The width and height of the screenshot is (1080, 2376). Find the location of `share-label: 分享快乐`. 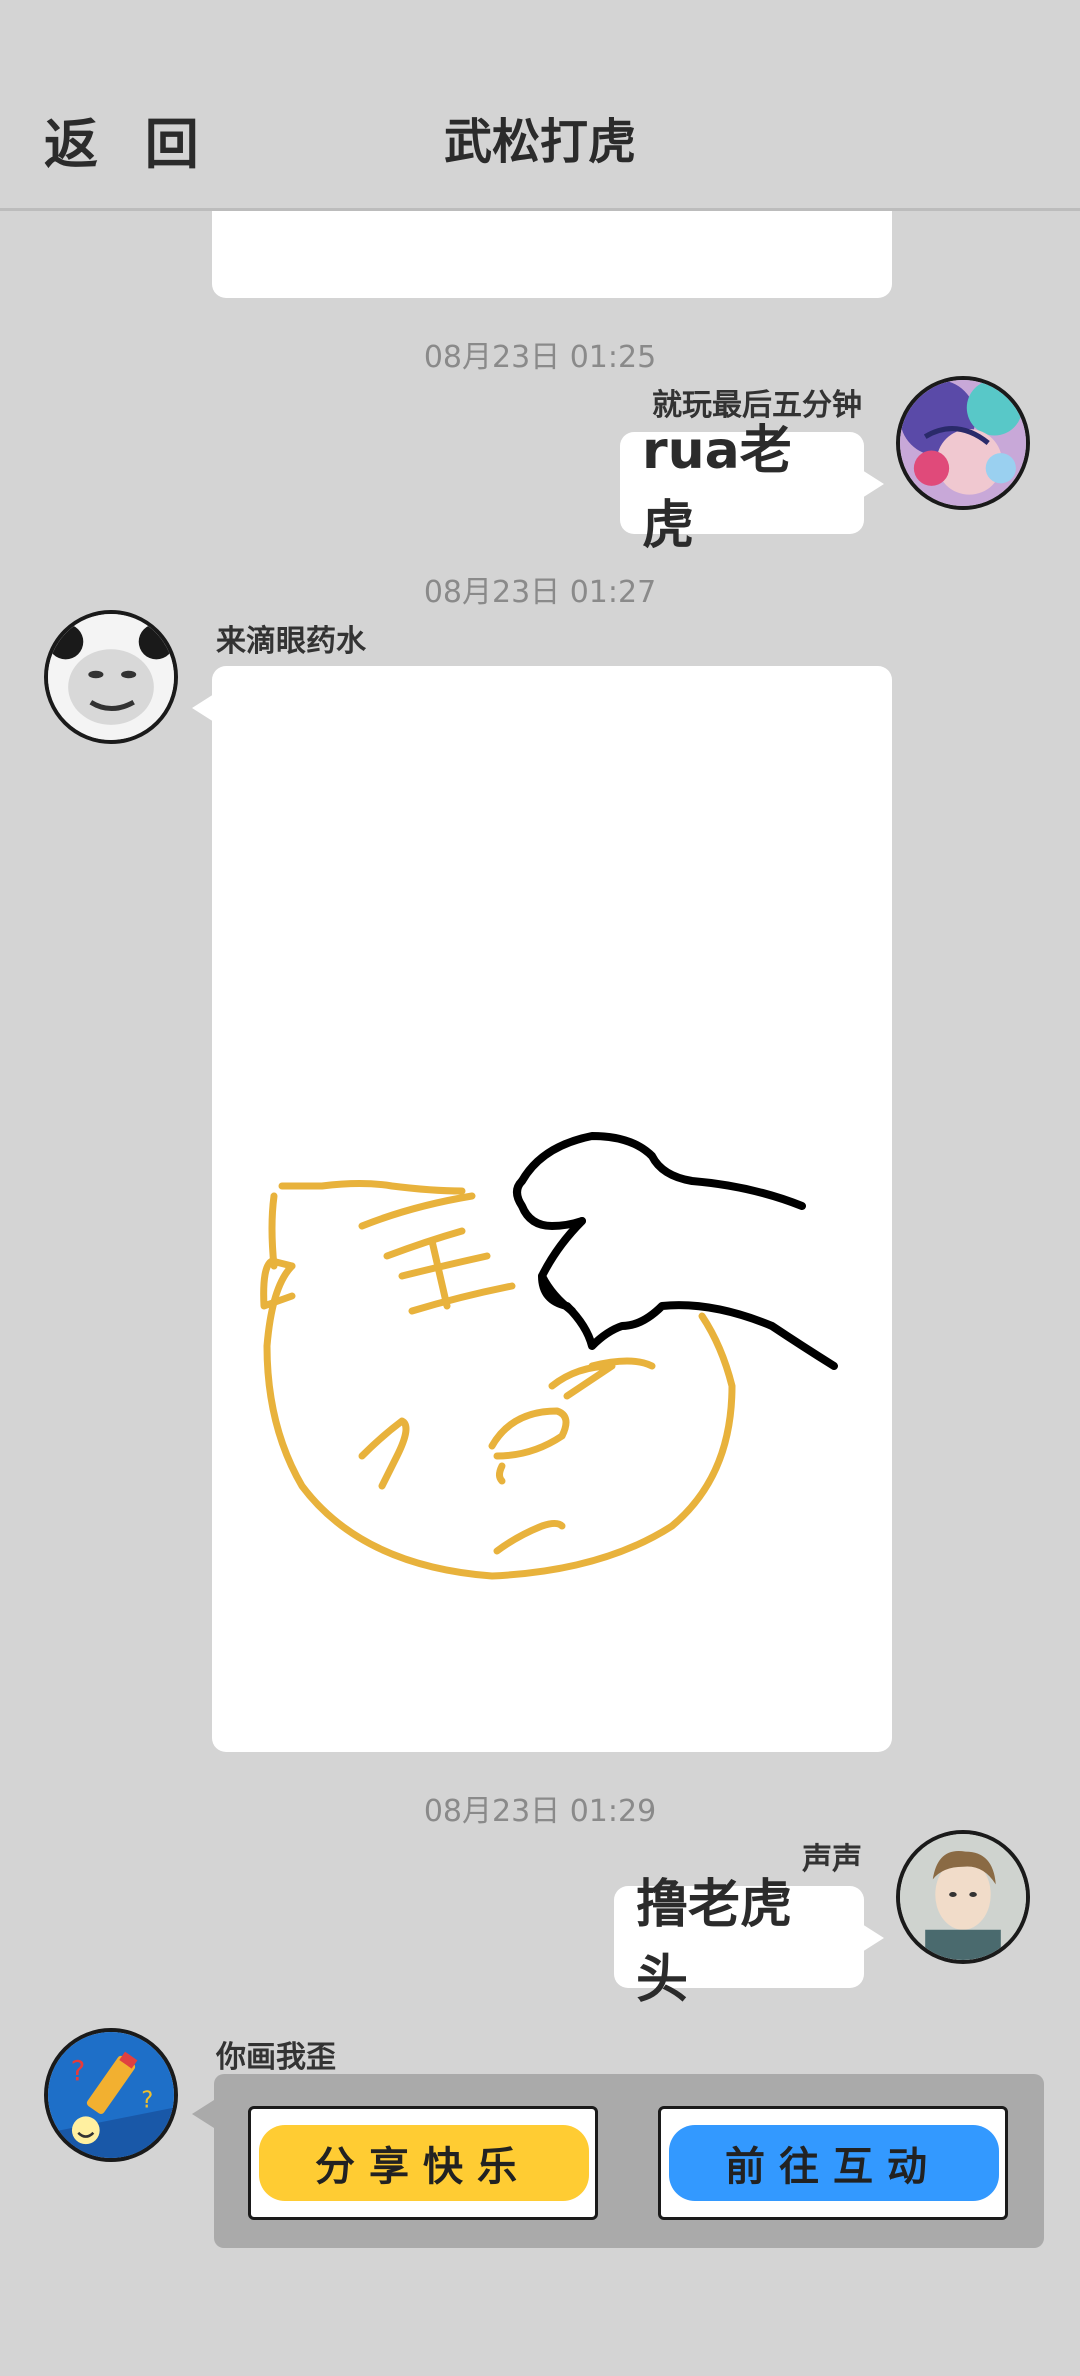

share-label: 分享快乐 is located at coordinates (423, 2167).